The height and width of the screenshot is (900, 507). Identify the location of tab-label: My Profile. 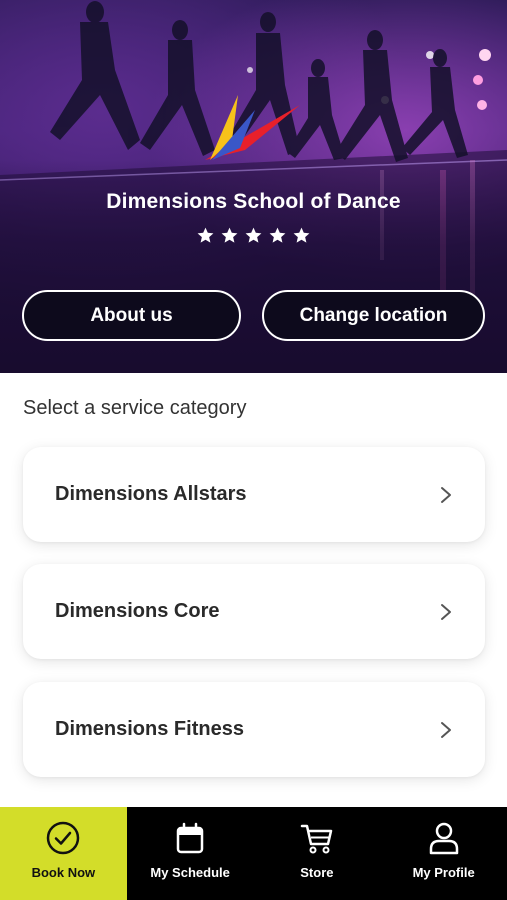
(443, 872).